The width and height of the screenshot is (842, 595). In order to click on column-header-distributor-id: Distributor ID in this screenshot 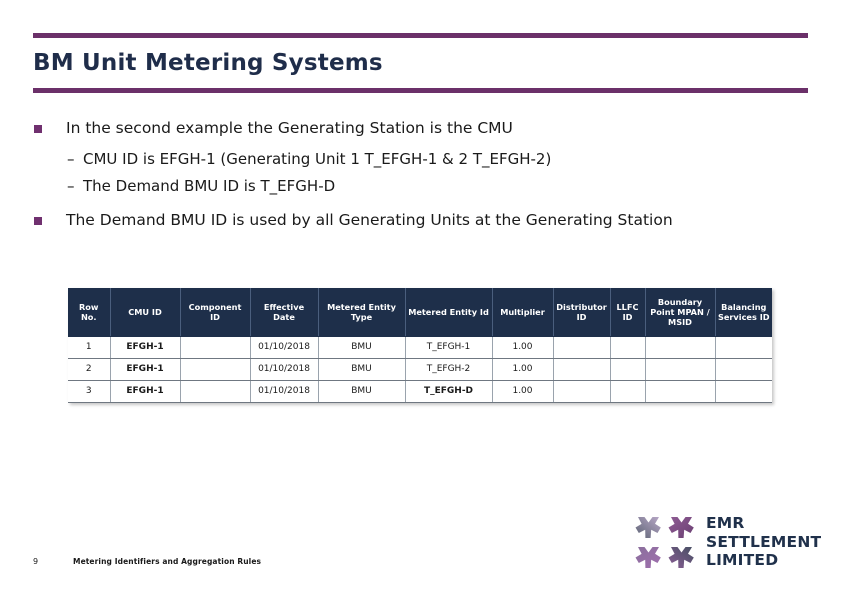, I will do `click(582, 312)`.